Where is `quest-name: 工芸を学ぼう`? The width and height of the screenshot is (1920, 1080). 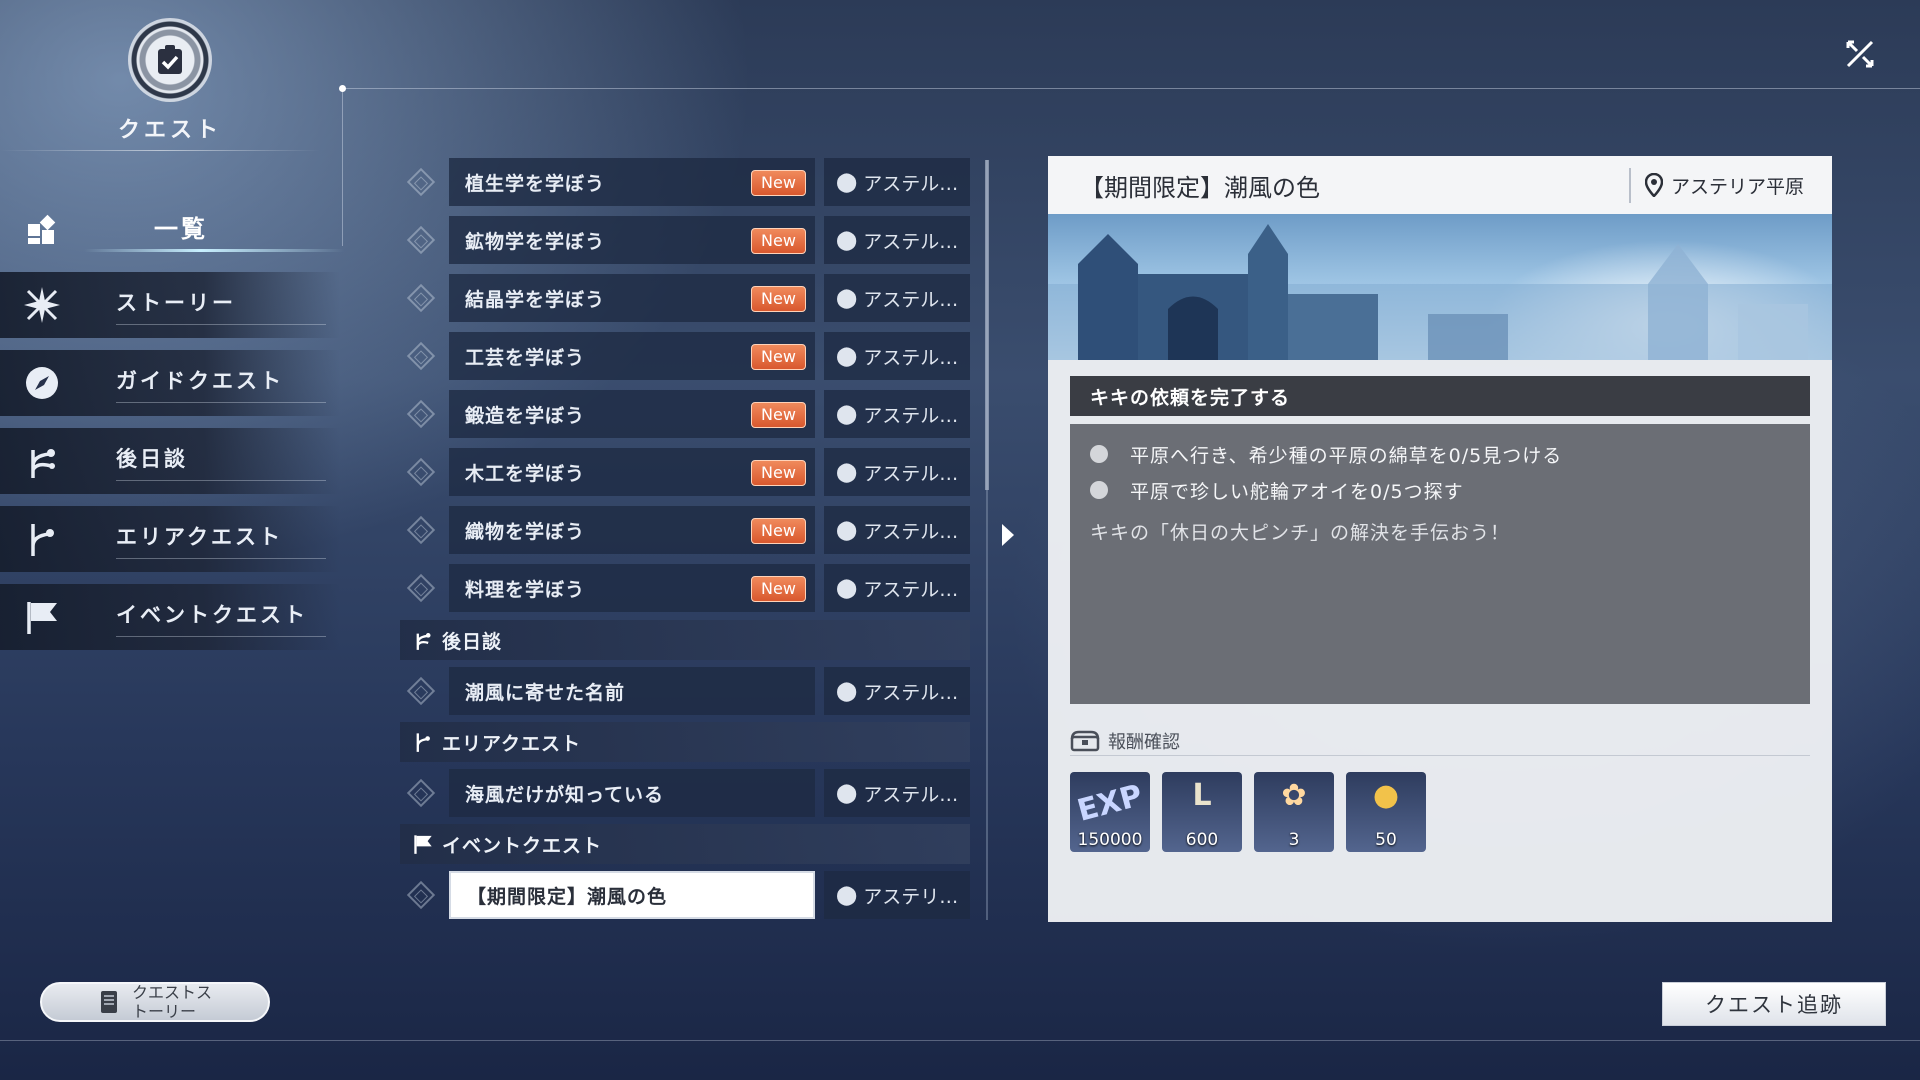 quest-name: 工芸を学ぼう is located at coordinates (525, 357).